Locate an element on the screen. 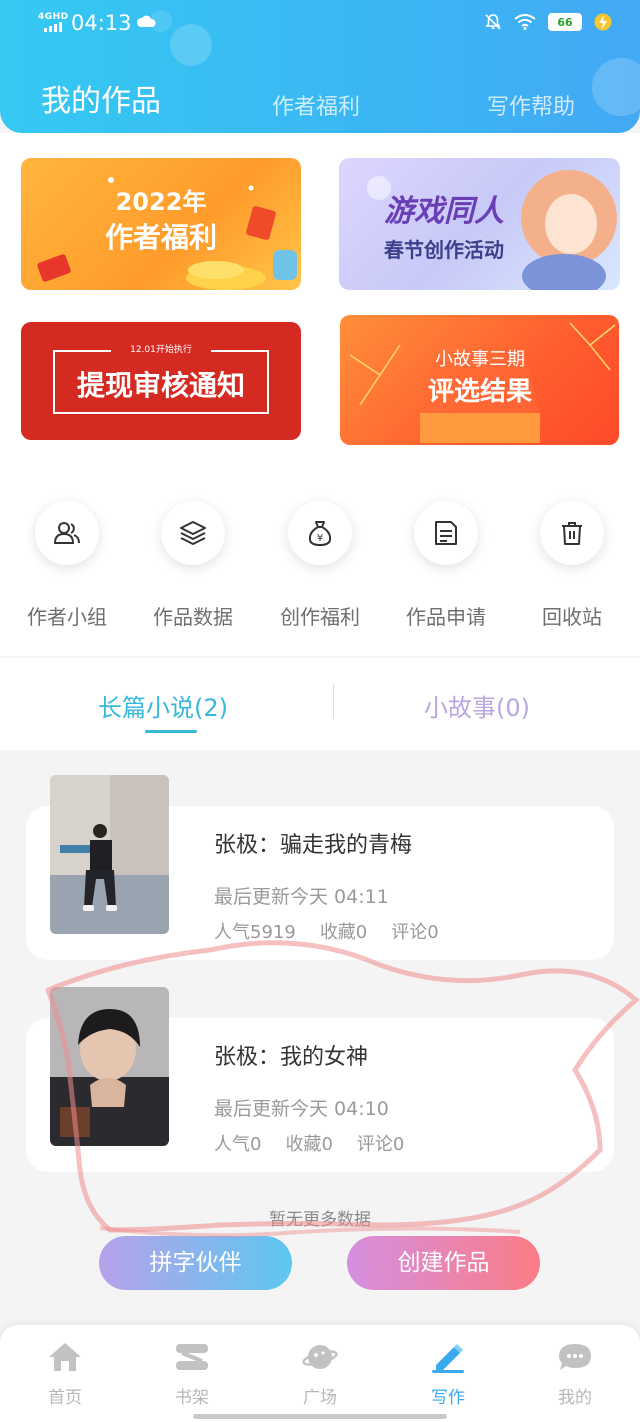 The width and height of the screenshot is (640, 1422). no-more-data: 暂无更多数据 is located at coordinates (320, 1220).